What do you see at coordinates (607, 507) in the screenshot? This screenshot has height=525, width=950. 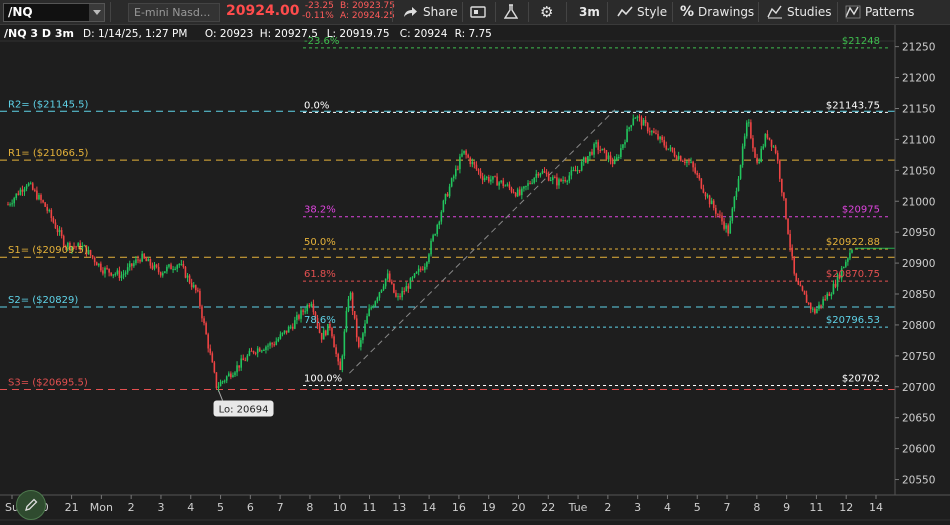 I see `x-tick-label: 2` at bounding box center [607, 507].